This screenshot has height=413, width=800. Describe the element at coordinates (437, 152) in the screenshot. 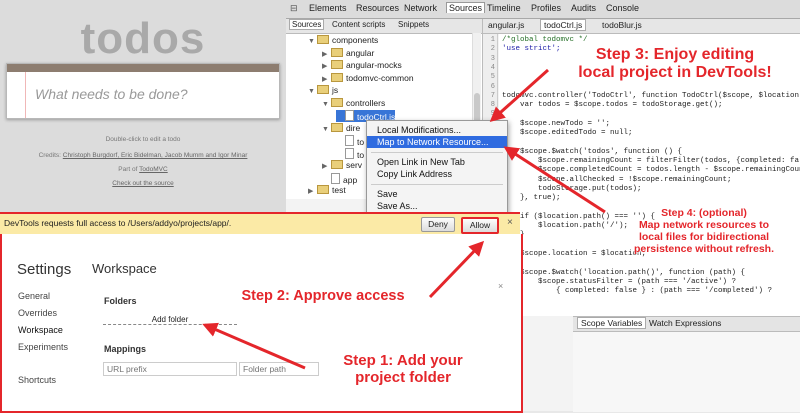

I see `menu-separator` at that location.